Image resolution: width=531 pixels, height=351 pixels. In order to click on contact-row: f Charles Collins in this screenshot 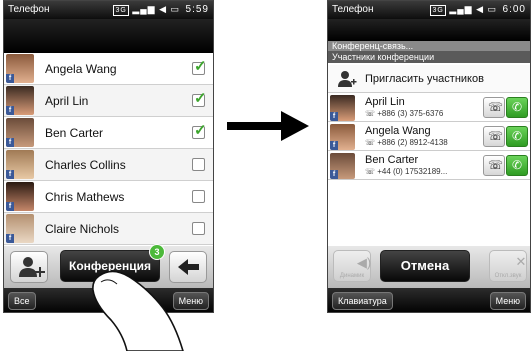, I will do `click(108, 165)`.